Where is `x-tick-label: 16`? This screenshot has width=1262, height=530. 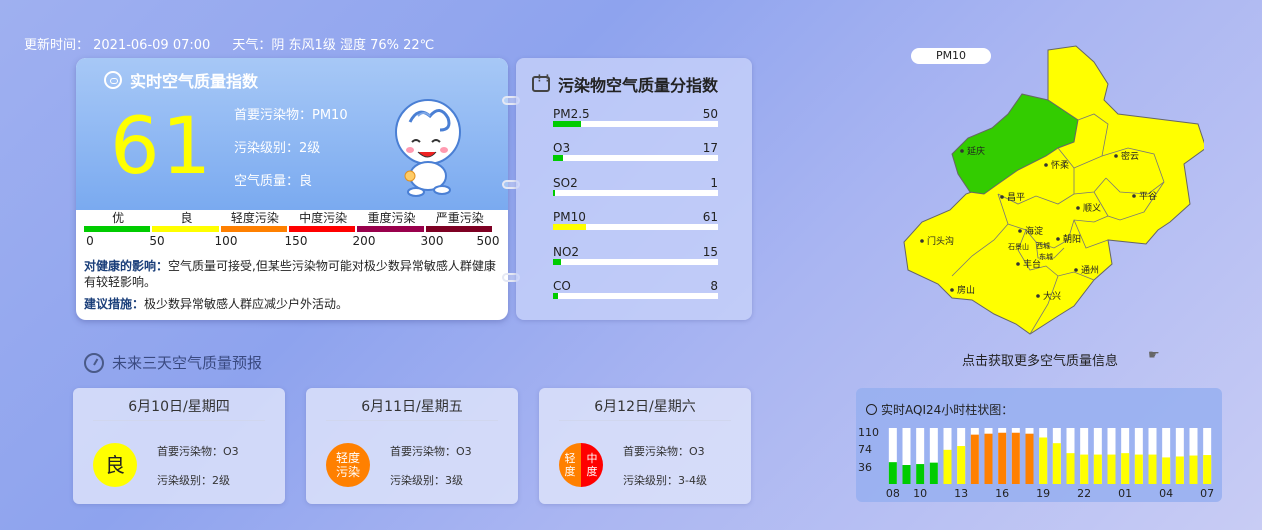
x-tick-label: 16 is located at coordinates (1002, 493).